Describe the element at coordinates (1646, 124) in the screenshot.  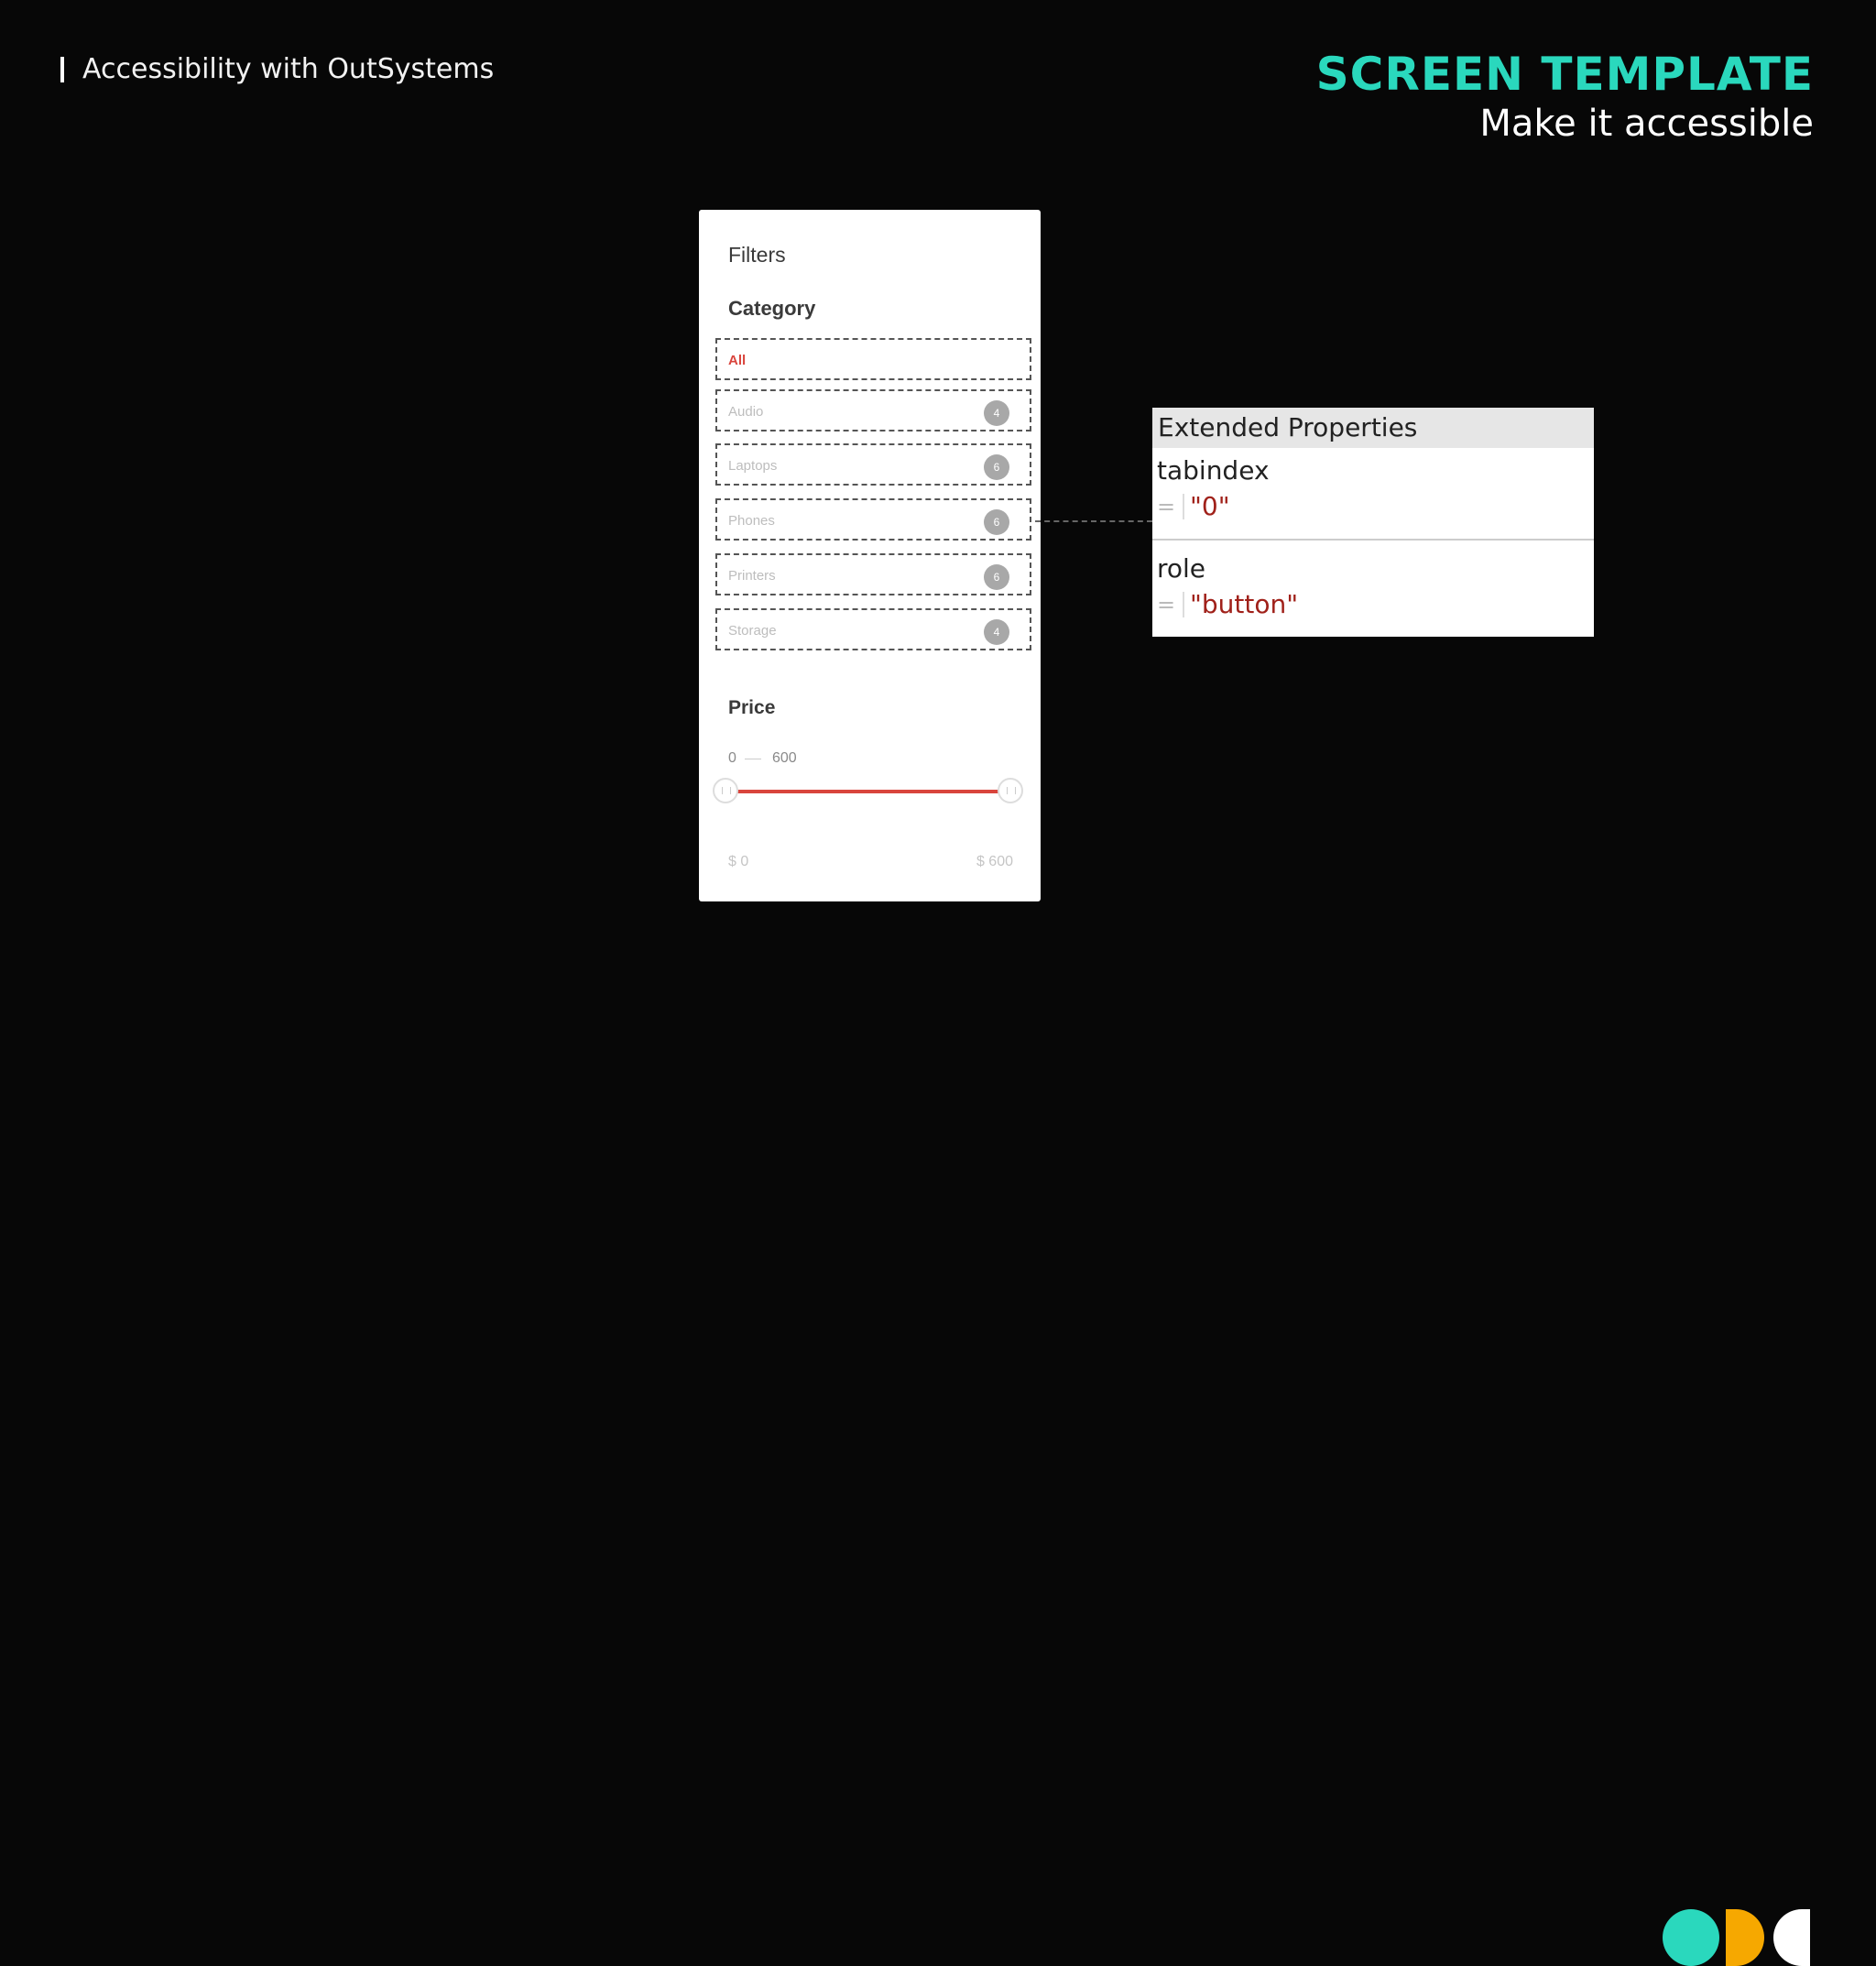
I see `slide-subtitle: Make it accessible` at that location.